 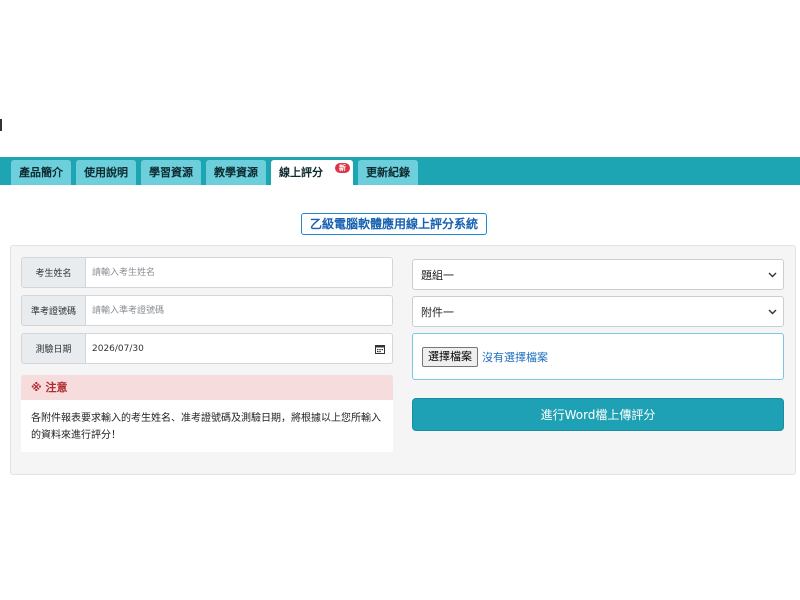 I want to click on id-input-group: 準考證號碼, so click(x=207, y=310).